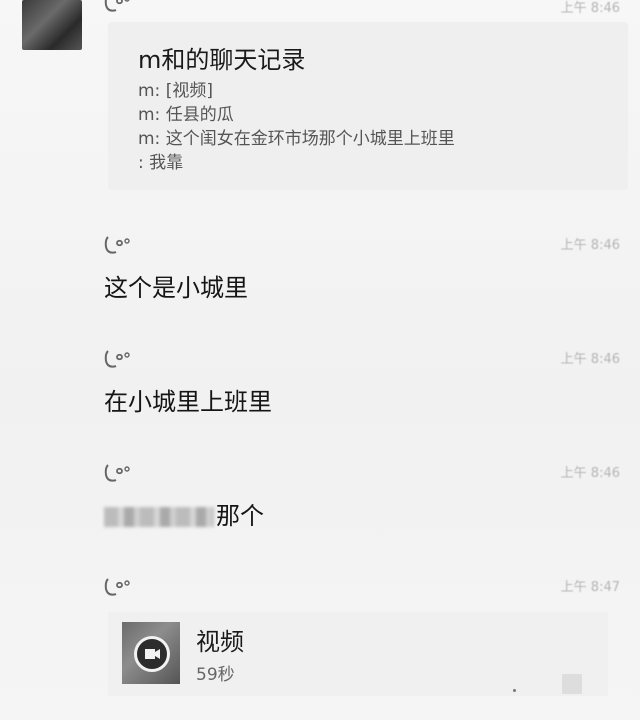 This screenshot has width=640, height=720. I want to click on message-text: 在小城里上班里, so click(188, 399).